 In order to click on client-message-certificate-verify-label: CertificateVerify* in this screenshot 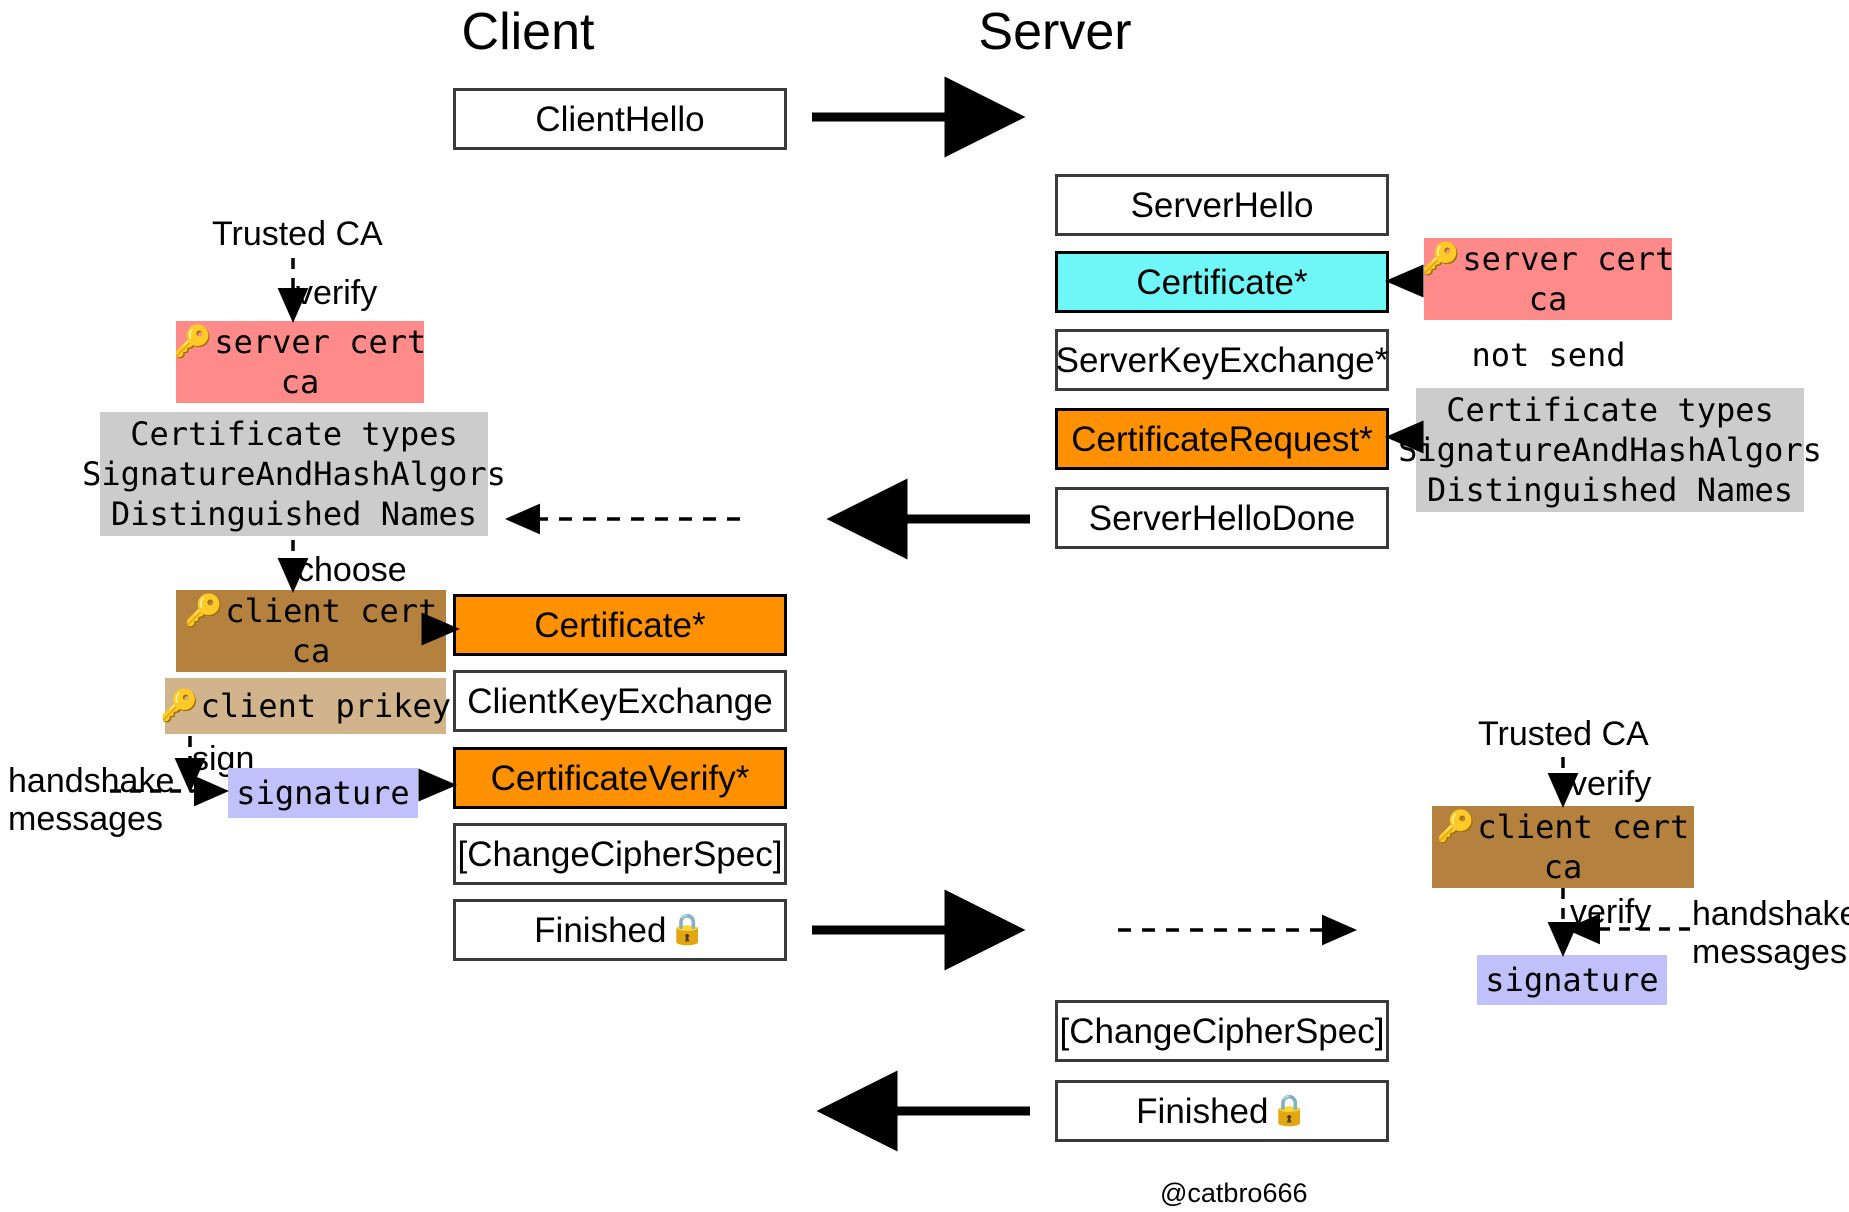, I will do `click(620, 778)`.